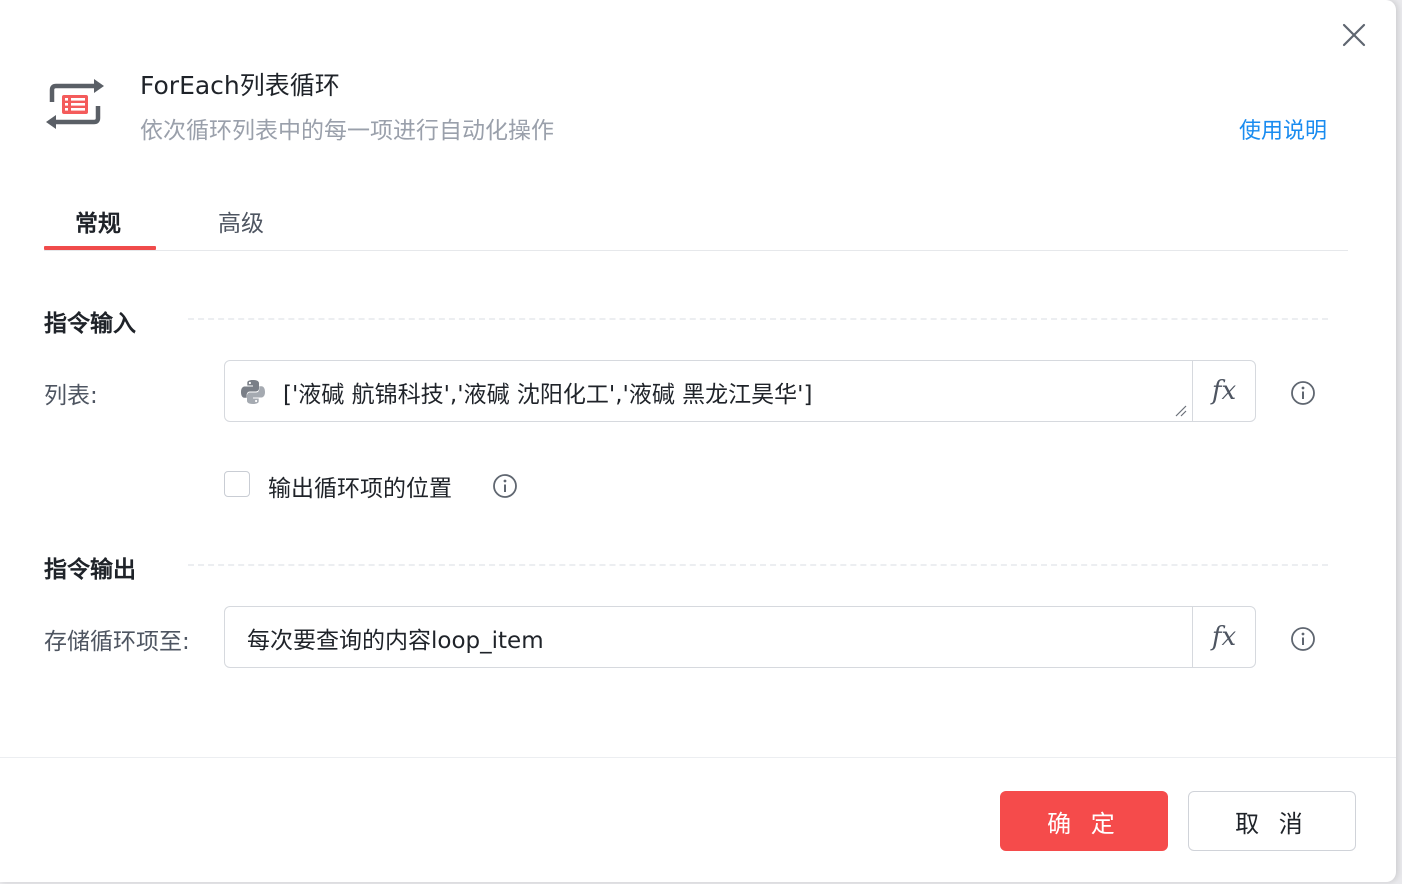 The height and width of the screenshot is (884, 1402). What do you see at coordinates (253, 392) in the screenshot?
I see `python-icon` at bounding box center [253, 392].